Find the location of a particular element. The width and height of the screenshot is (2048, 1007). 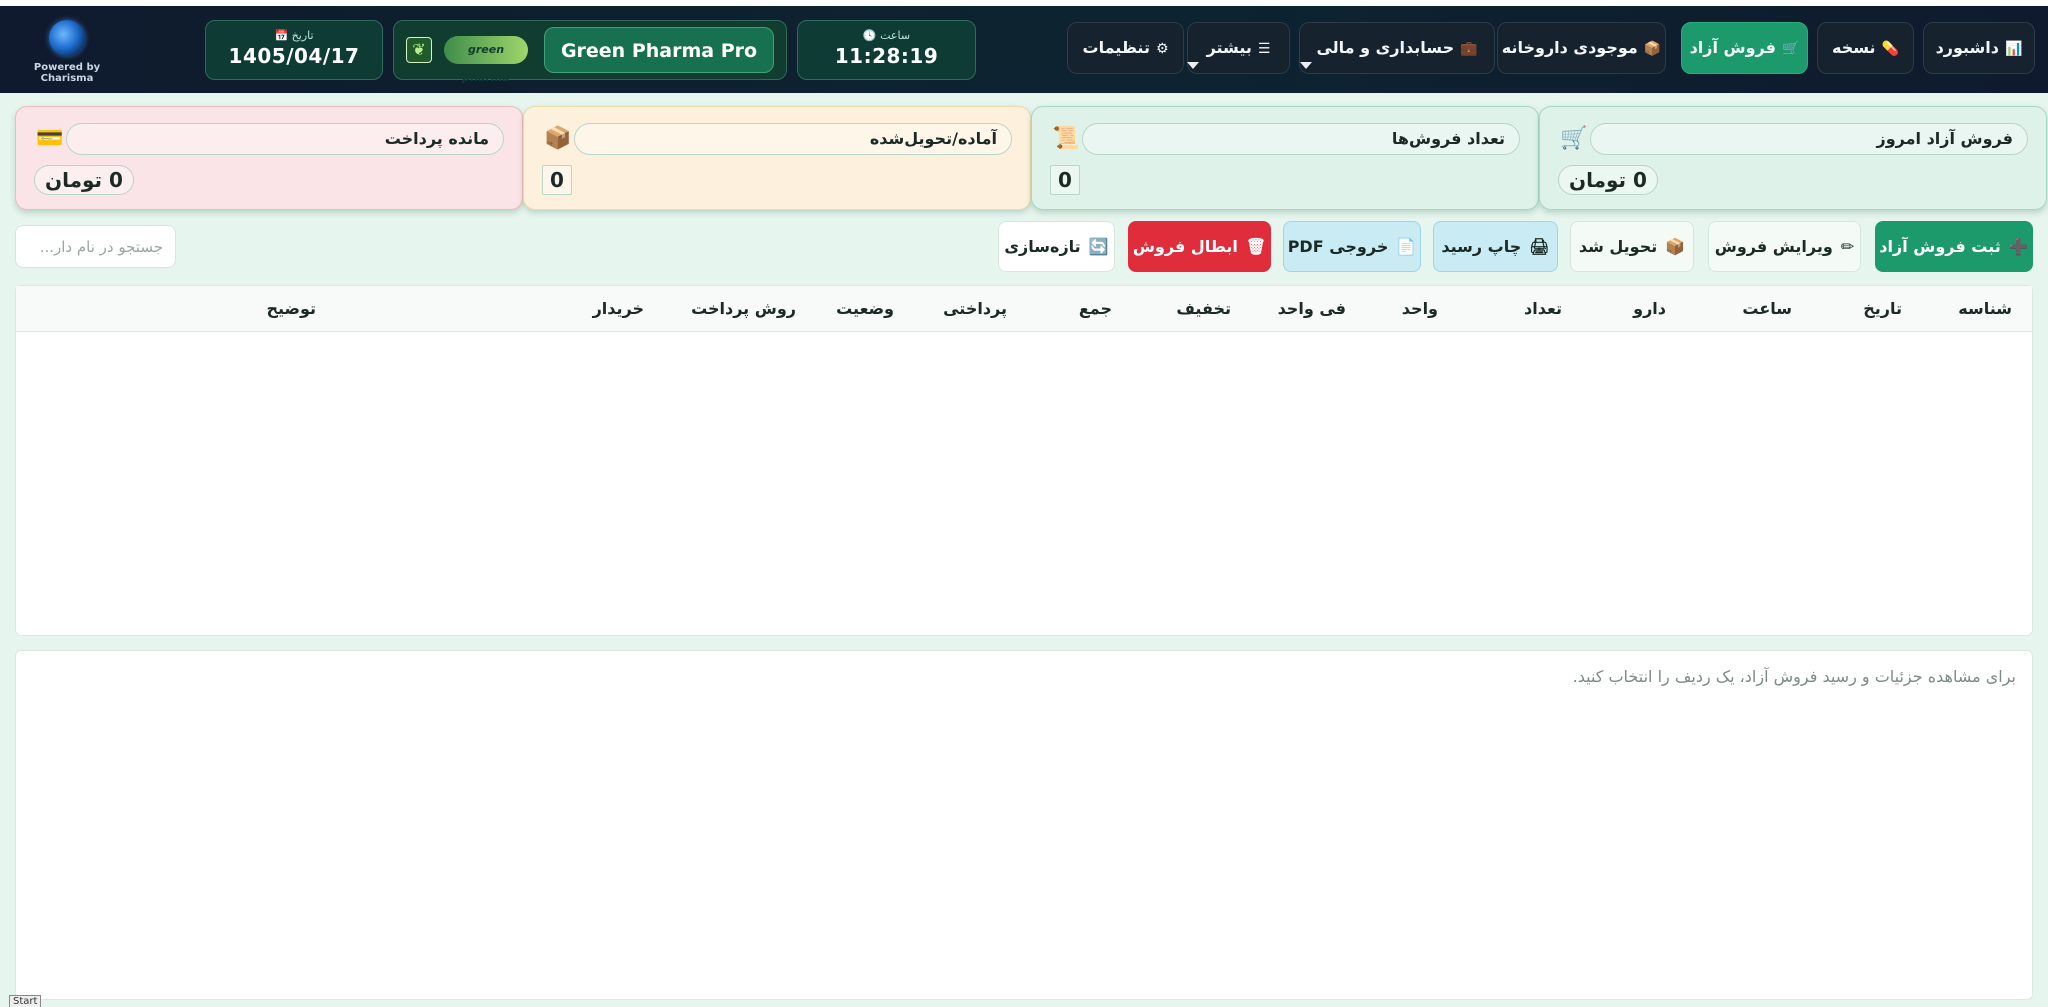

nav-inventory-label: موجودی داروخانه is located at coordinates (1569, 47).